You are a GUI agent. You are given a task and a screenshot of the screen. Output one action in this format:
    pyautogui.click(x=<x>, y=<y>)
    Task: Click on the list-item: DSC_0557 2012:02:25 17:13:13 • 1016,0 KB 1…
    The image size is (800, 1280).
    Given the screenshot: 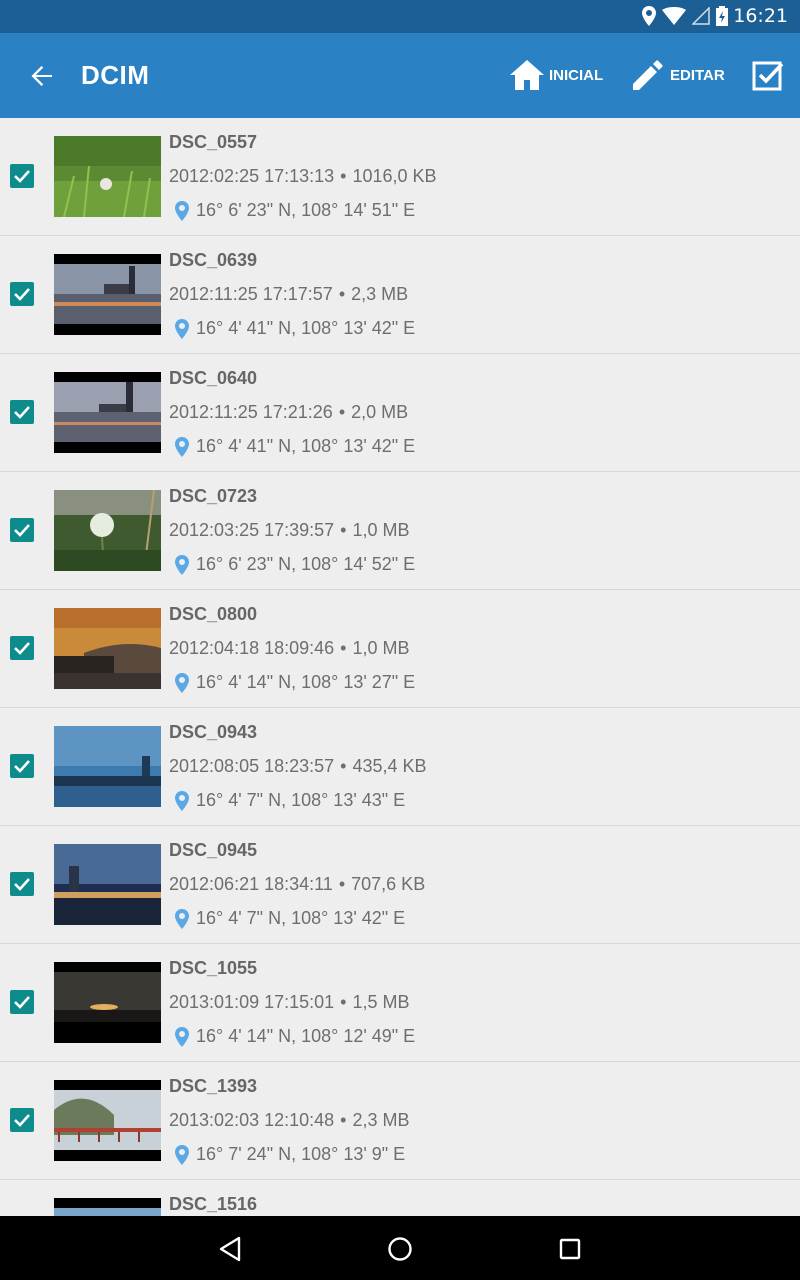 What is the action you would take?
    pyautogui.click(x=400, y=177)
    